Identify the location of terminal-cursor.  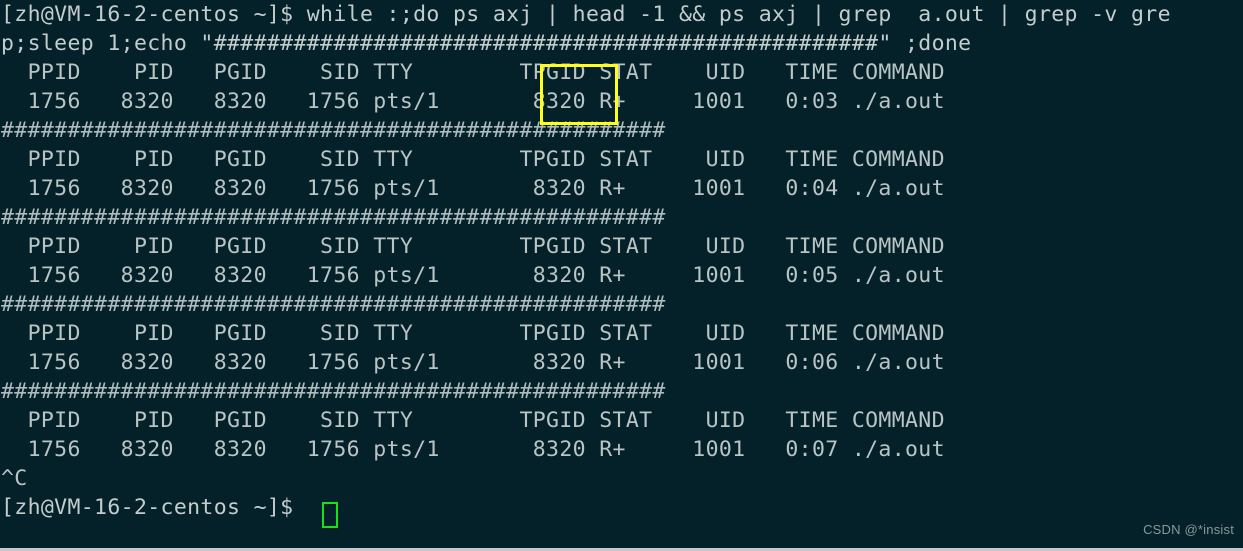
(330, 515).